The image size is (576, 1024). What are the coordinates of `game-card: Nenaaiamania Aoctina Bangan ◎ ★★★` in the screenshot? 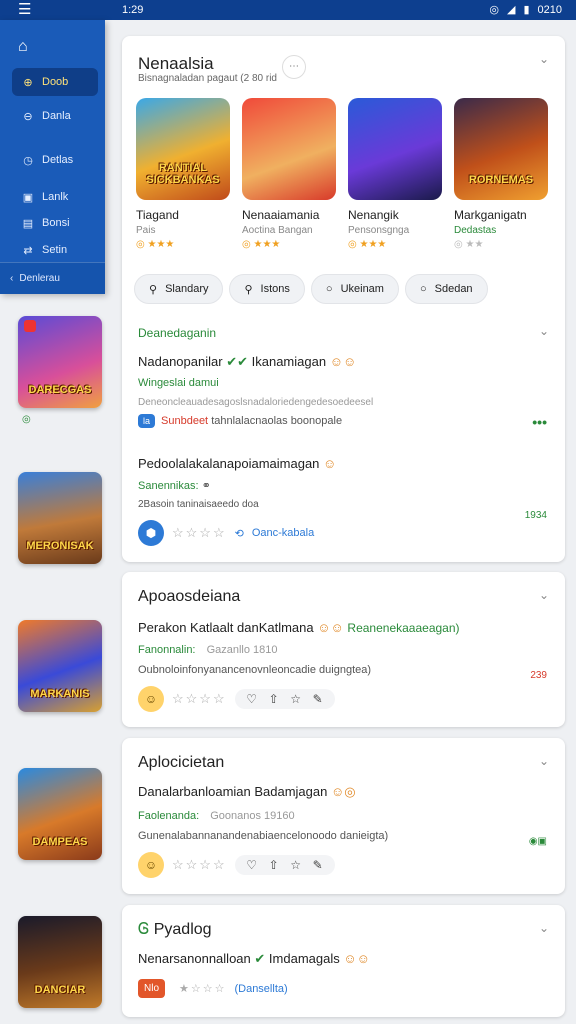 It's located at (289, 174).